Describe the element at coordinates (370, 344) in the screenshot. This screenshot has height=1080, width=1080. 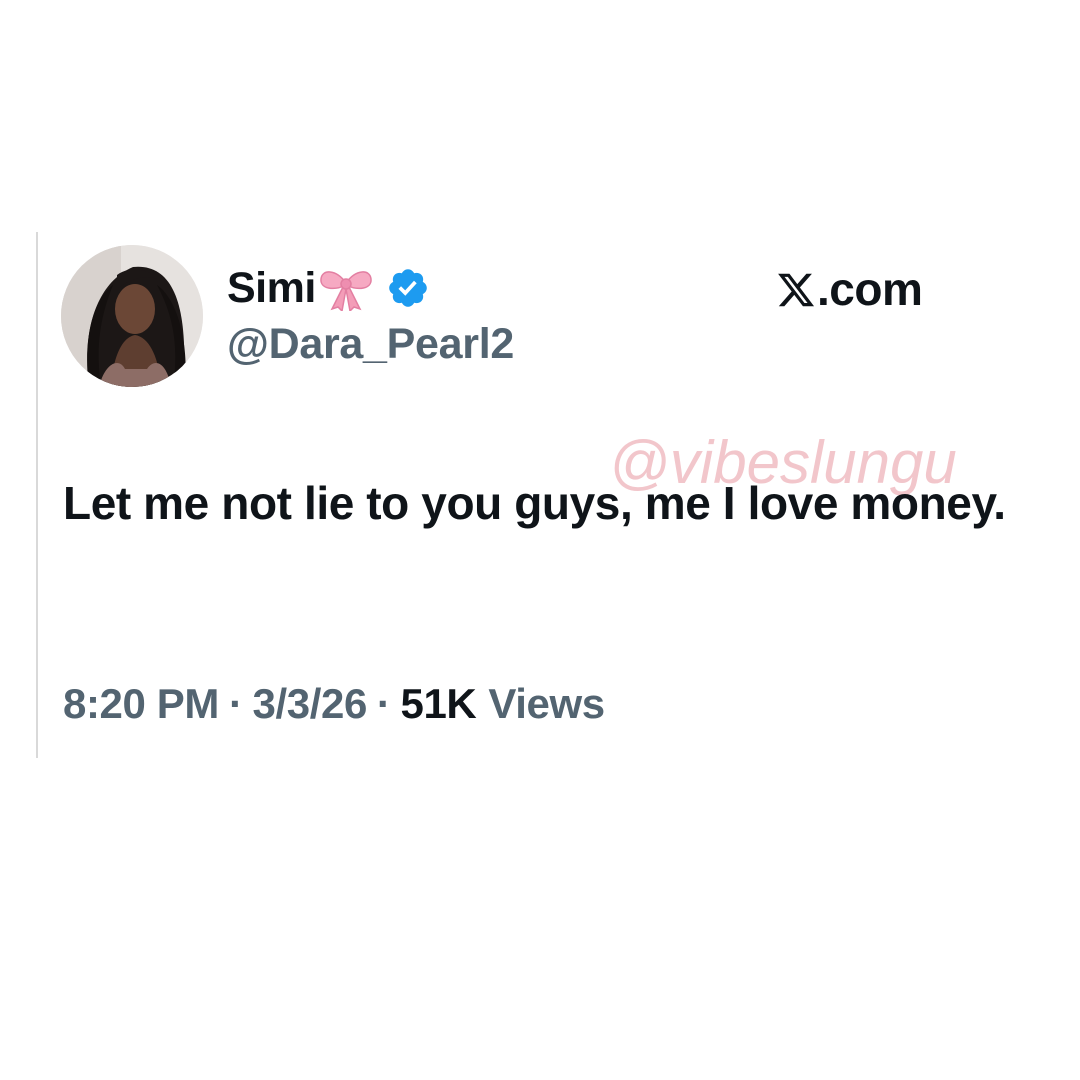
I see `author-handle: @Dara_Pearl2` at that location.